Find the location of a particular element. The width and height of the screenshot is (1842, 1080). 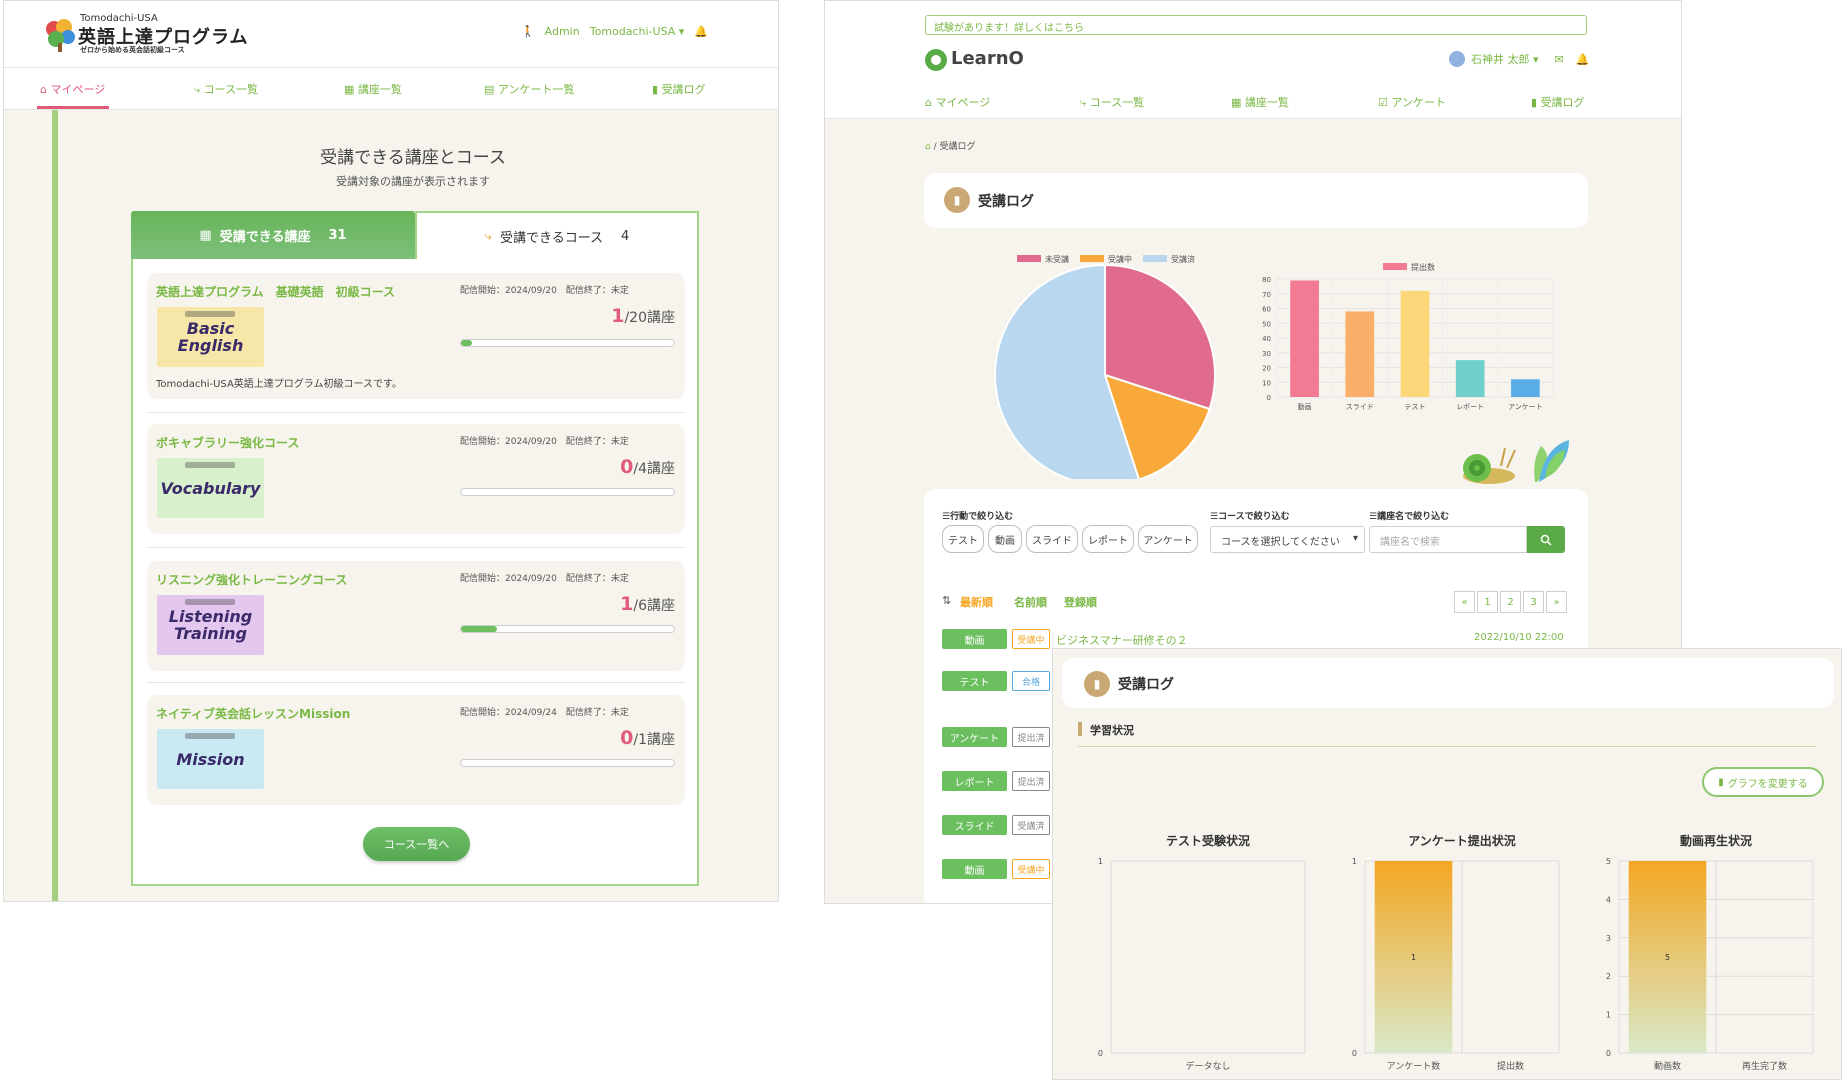

row-type-tag: スライド is located at coordinates (974, 825).